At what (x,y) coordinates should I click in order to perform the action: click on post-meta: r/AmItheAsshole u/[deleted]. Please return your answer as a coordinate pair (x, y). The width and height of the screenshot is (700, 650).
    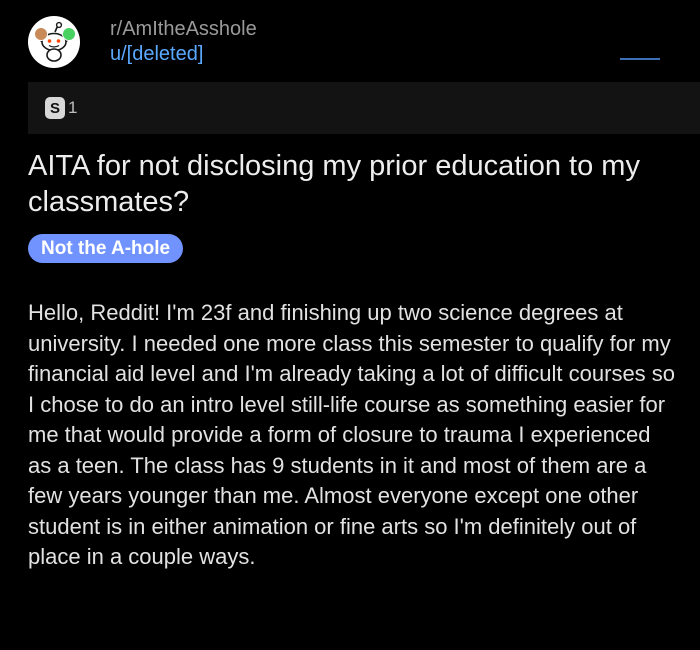
    Looking at the image, I should click on (183, 42).